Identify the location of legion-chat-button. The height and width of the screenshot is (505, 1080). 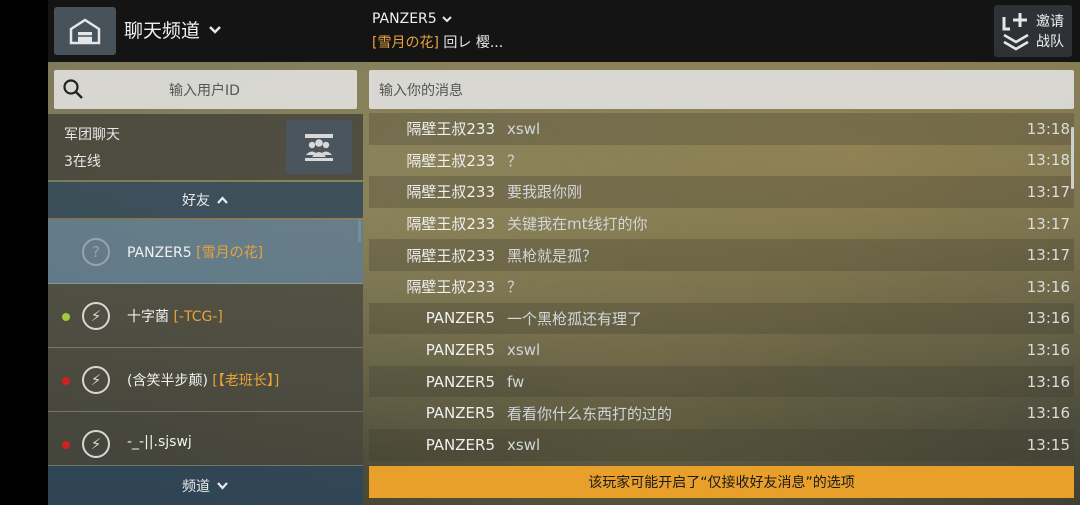
(319, 147).